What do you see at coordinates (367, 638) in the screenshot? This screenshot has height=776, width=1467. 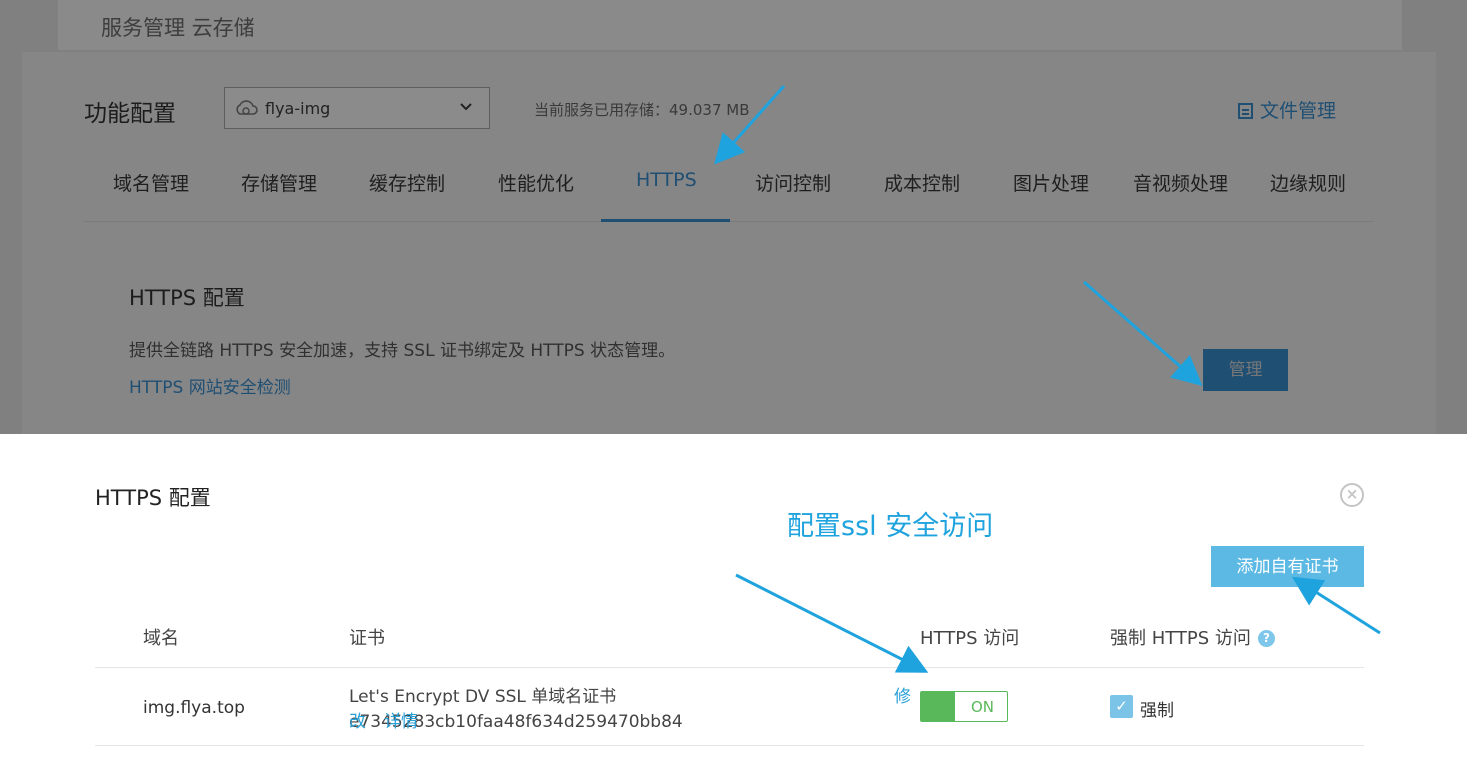 I see `column-header-certificate: 证书` at bounding box center [367, 638].